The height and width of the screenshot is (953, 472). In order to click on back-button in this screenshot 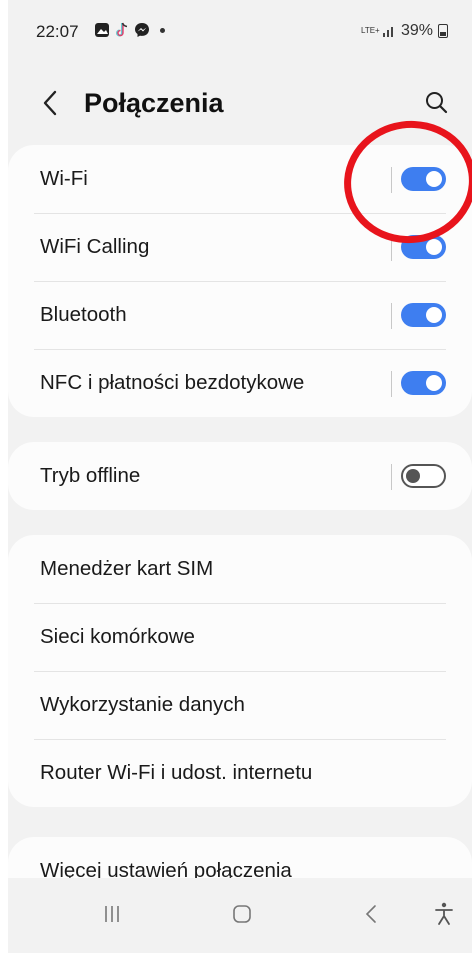, I will do `click(50, 103)`.